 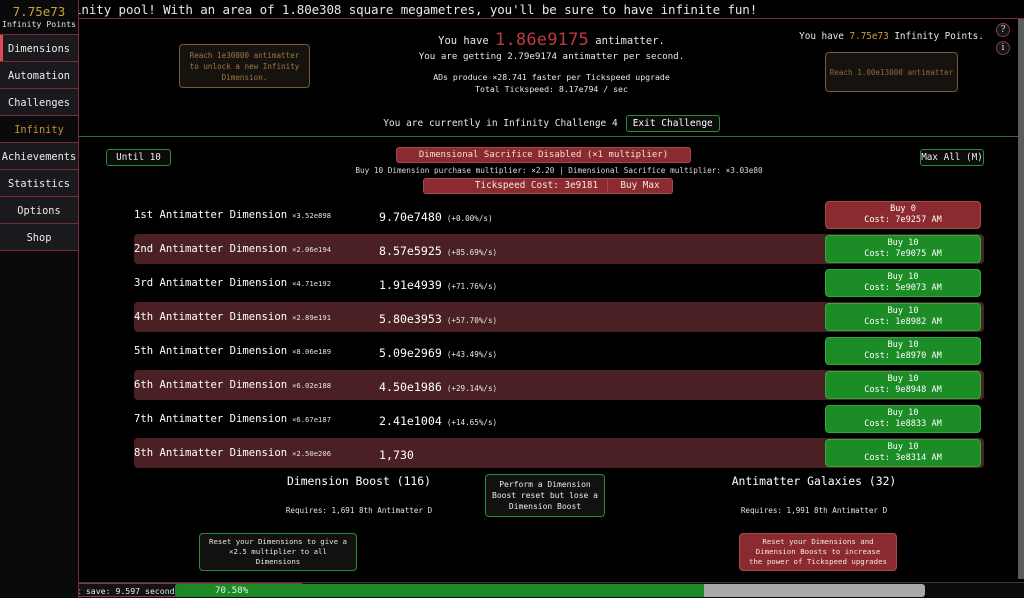 I want to click on until-ten-button: Until 10, so click(x=138, y=157).